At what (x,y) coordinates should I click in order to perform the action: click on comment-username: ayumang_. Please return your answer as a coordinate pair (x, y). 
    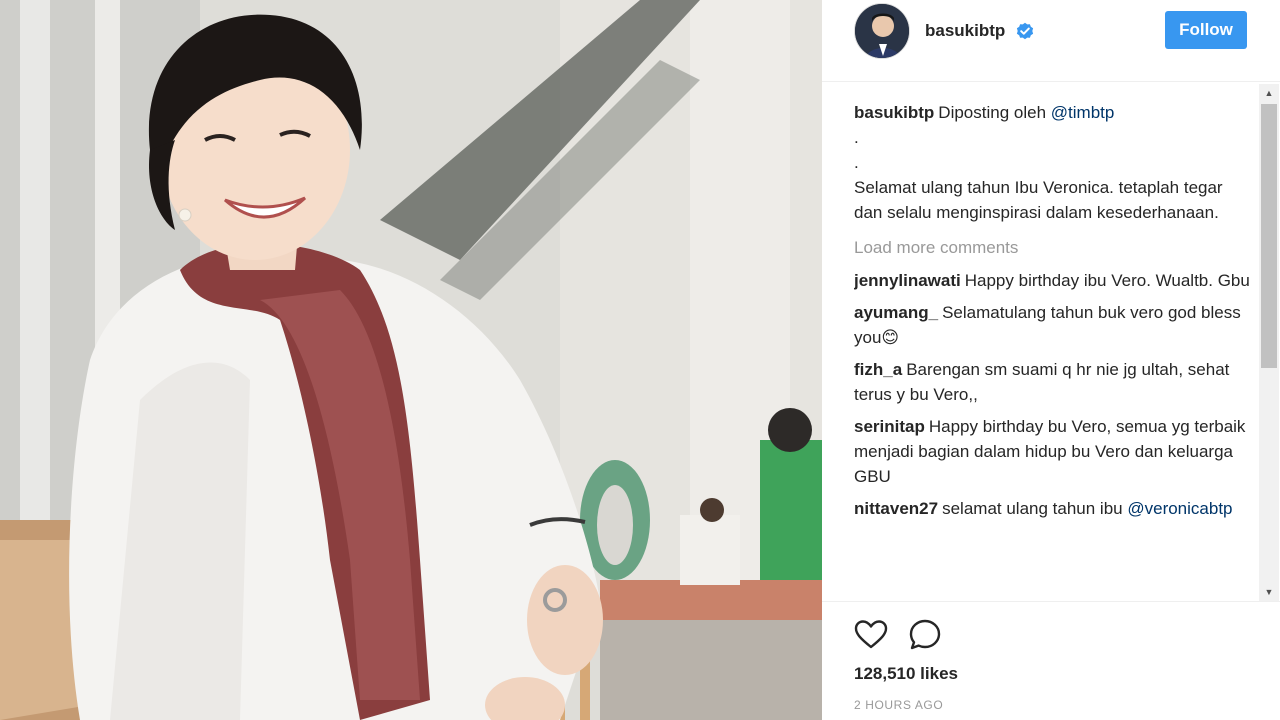
    Looking at the image, I should click on (896, 312).